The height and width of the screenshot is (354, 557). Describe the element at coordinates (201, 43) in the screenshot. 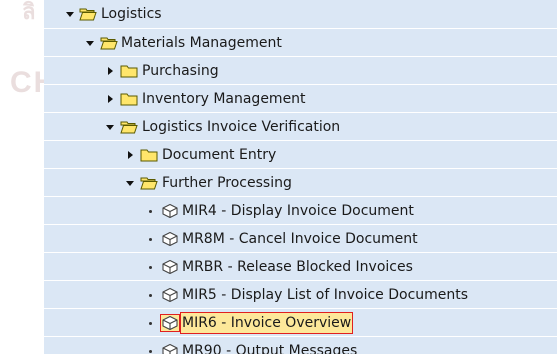

I see `tree-node-label: Materials Management` at that location.